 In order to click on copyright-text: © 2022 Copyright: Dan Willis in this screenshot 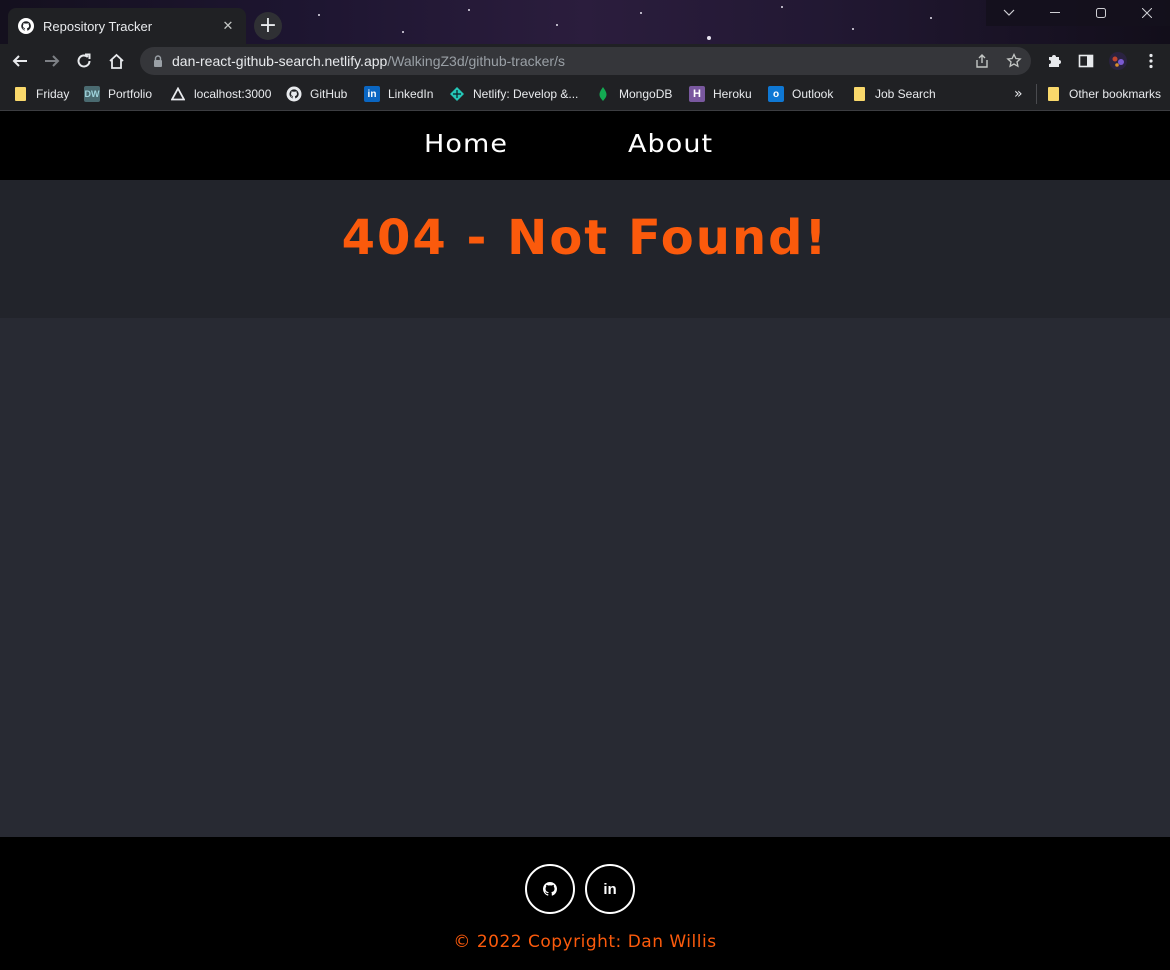, I will do `click(585, 942)`.